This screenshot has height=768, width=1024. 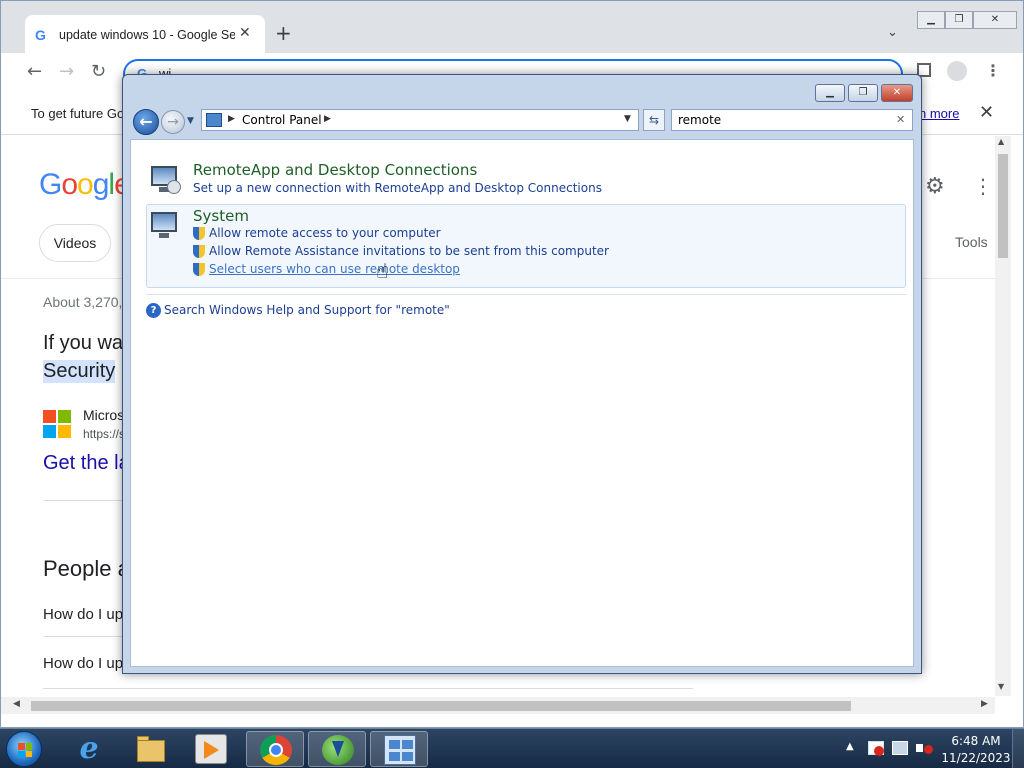 I want to click on allow-remote-access-link: Allow remote access to your computer, so click(x=325, y=233).